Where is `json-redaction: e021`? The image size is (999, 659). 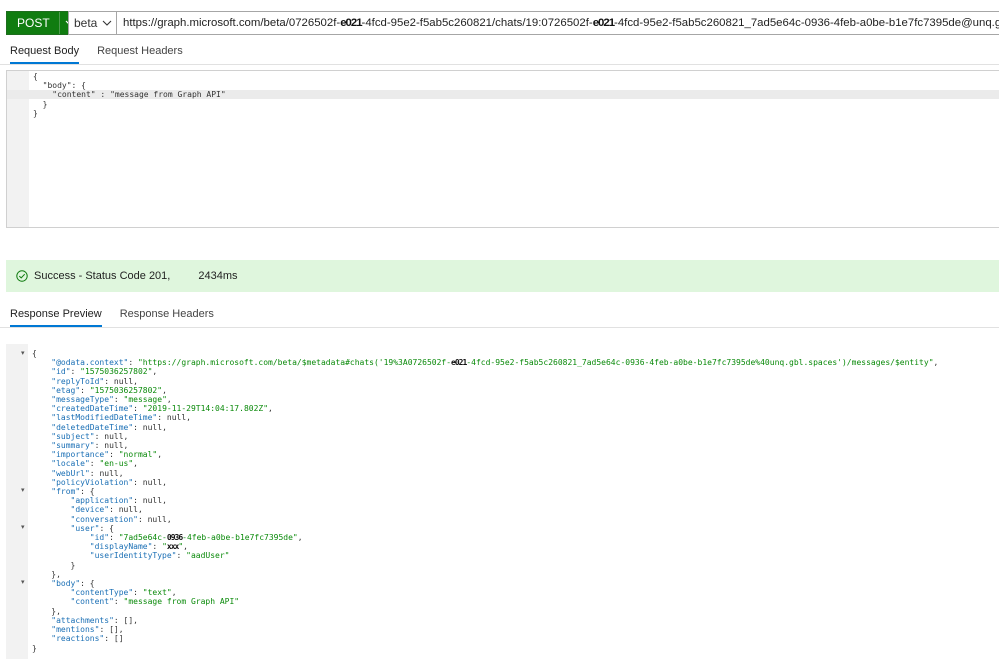 json-redaction: e021 is located at coordinates (459, 363).